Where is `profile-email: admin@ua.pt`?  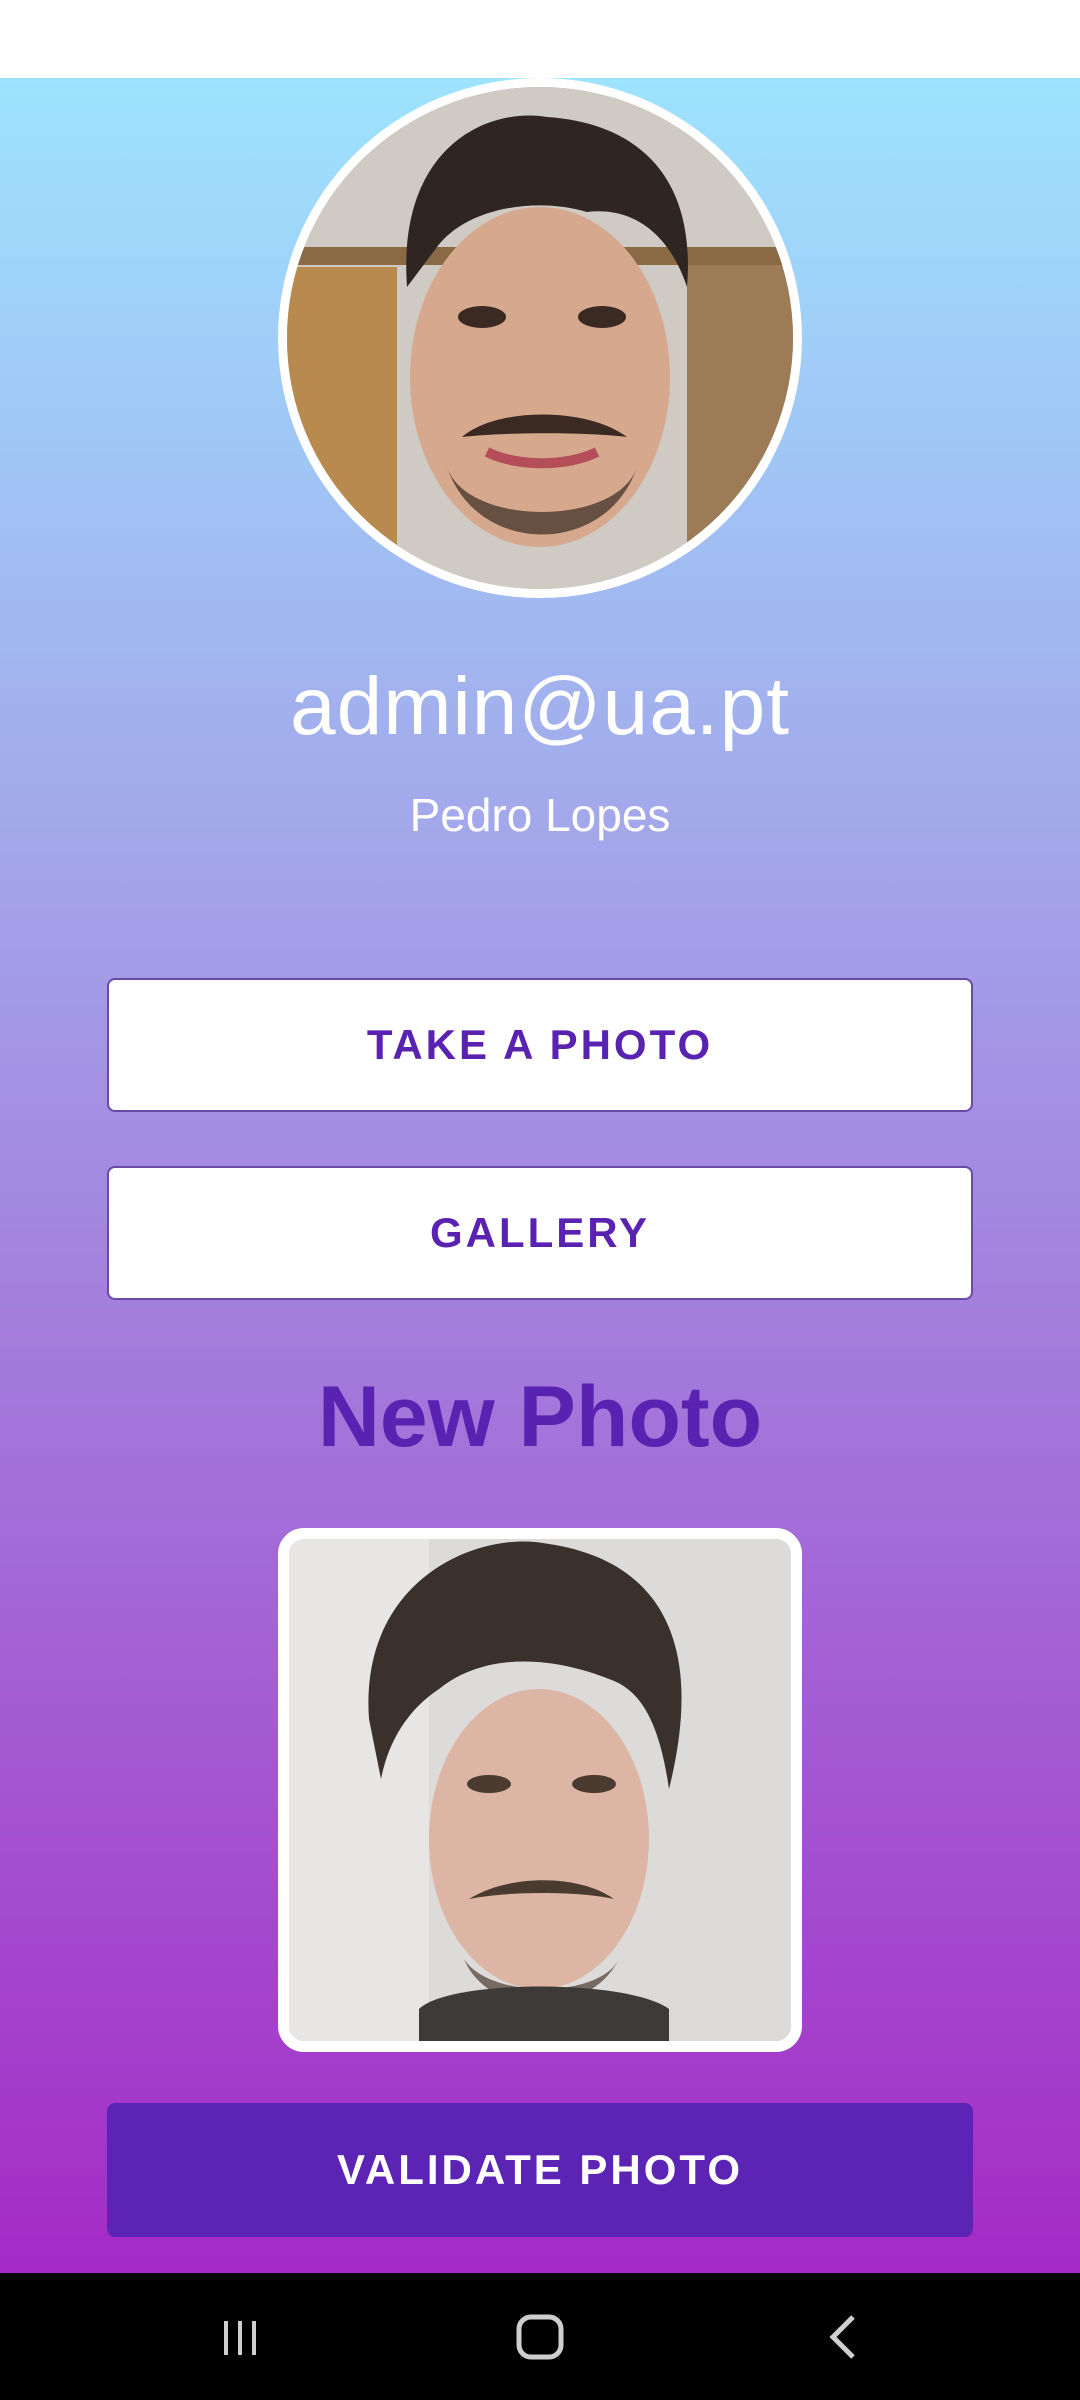 profile-email: admin@ua.pt is located at coordinates (540, 706).